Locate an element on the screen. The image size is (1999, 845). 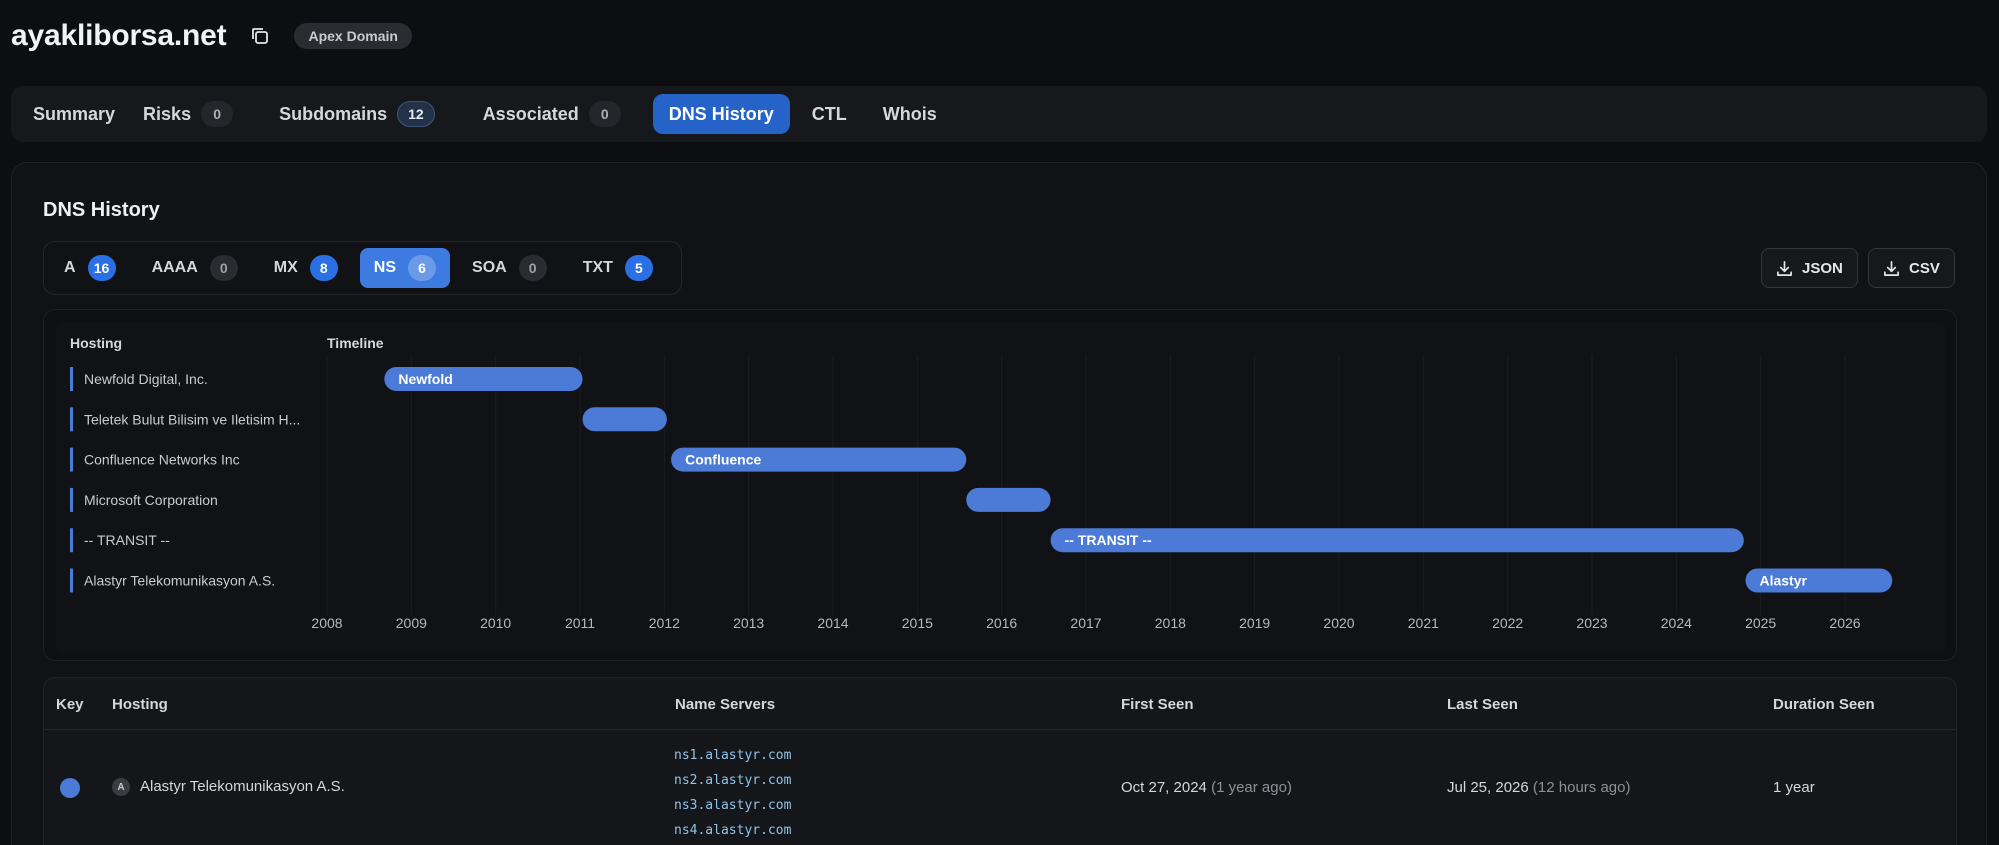
record-type-tabs: A 16 AAAA 0 MX 8 NS 6 SOA 0 TXT 5 is located at coordinates (362, 268).